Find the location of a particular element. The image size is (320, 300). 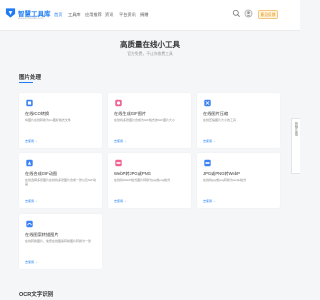

webp-convert-icon is located at coordinates (207, 163).